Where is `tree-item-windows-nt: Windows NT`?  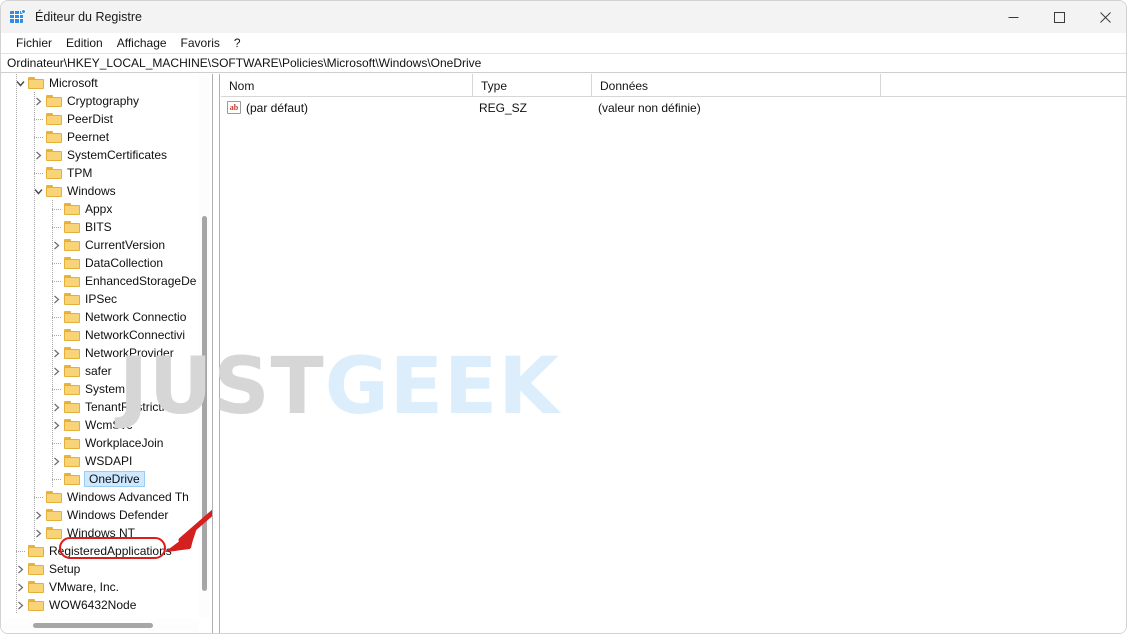
tree-item-windows-nt: Windows NT is located at coordinates (99, 533).